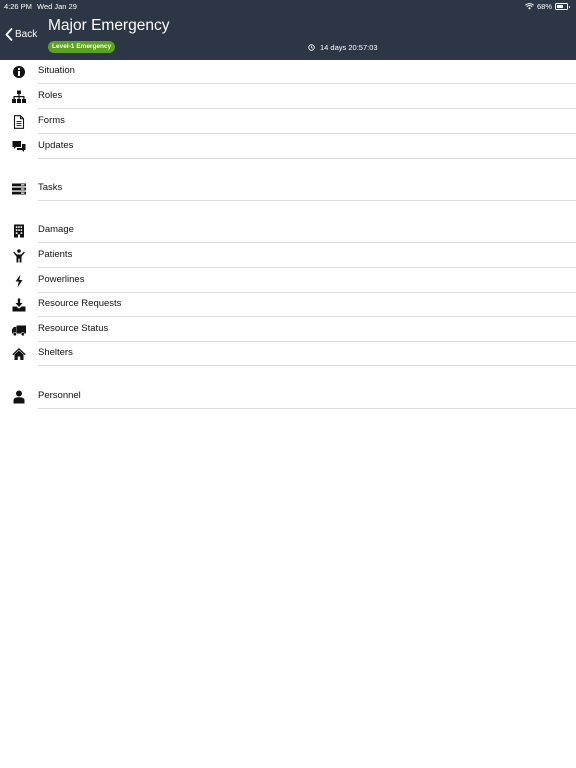  I want to click on menu-item-resource-requests: Resource Requests, so click(288, 305).